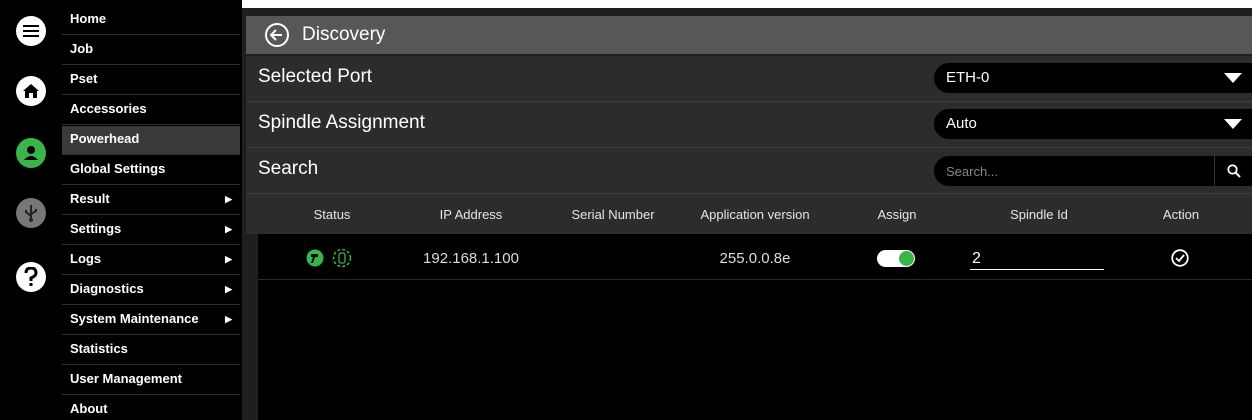  I want to click on nav-item-label: Global Settings, so click(118, 168).